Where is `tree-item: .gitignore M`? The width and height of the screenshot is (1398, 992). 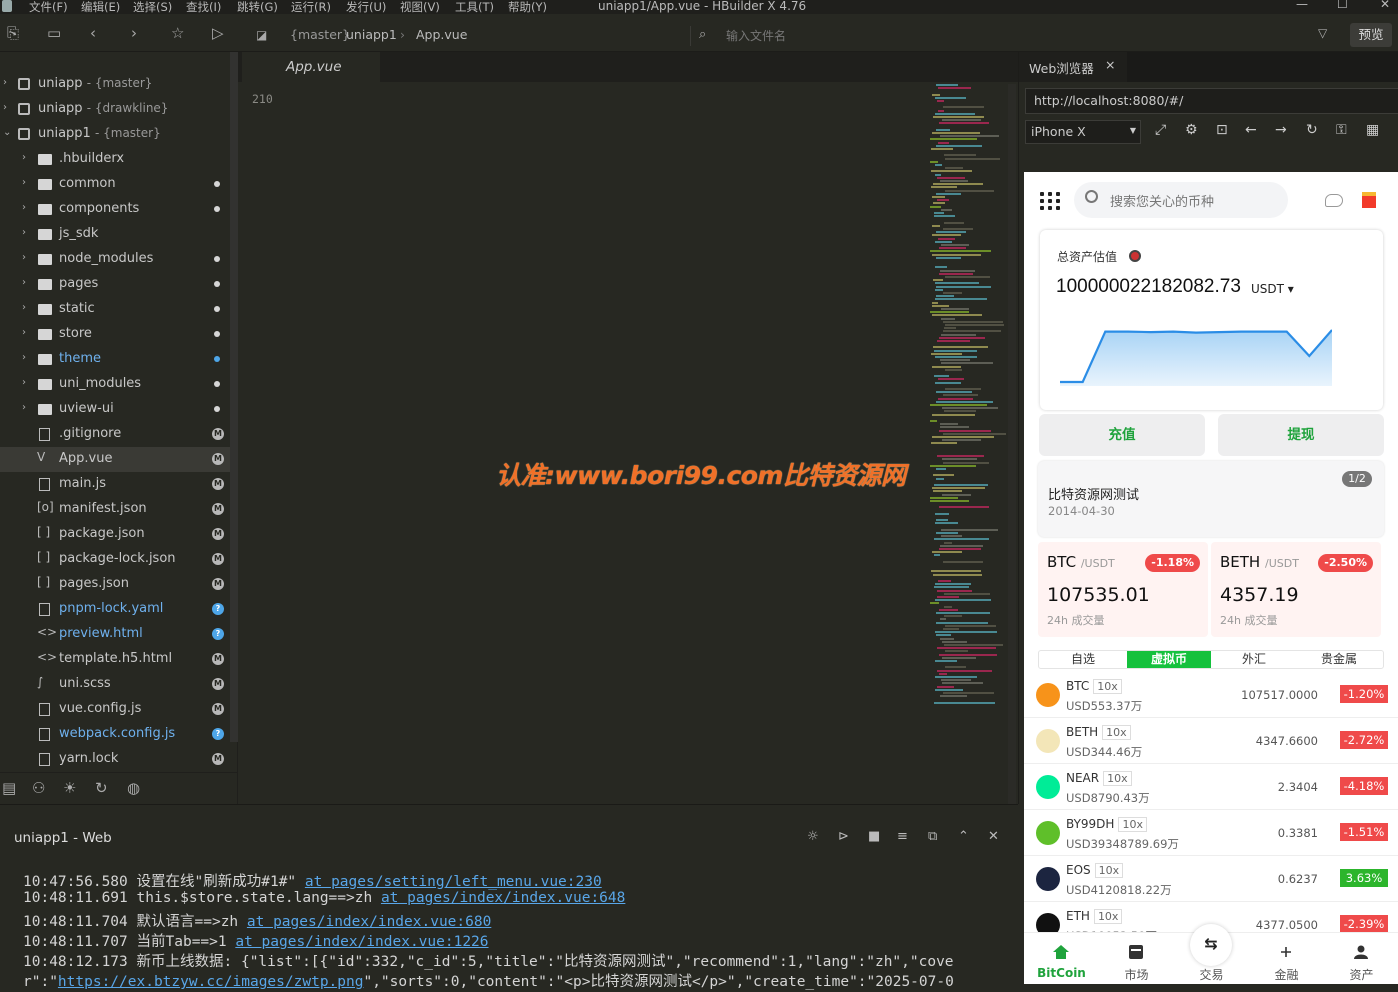 tree-item: .gitignore M is located at coordinates (115, 434).